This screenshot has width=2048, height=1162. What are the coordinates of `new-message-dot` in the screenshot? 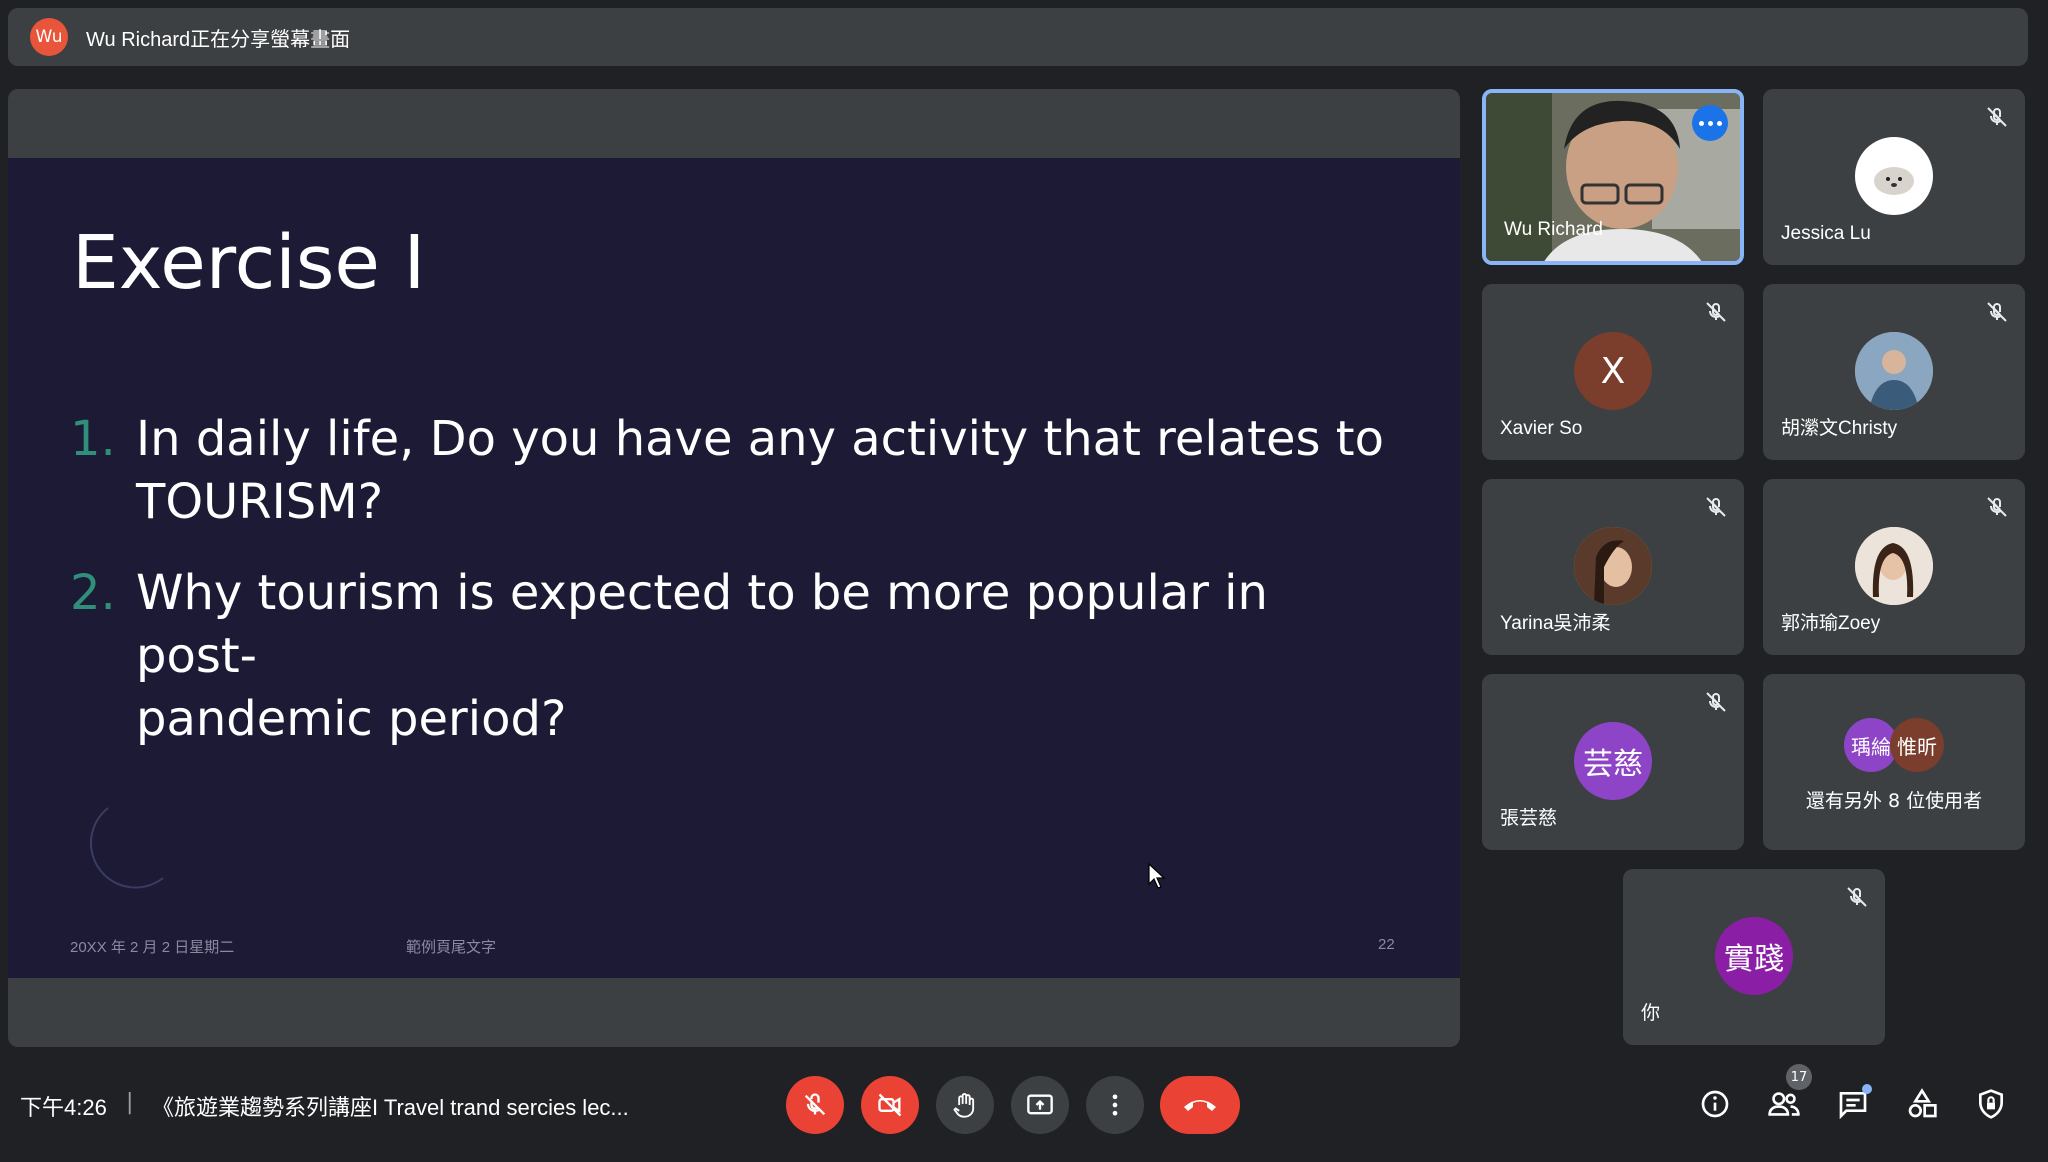 It's located at (1867, 1089).